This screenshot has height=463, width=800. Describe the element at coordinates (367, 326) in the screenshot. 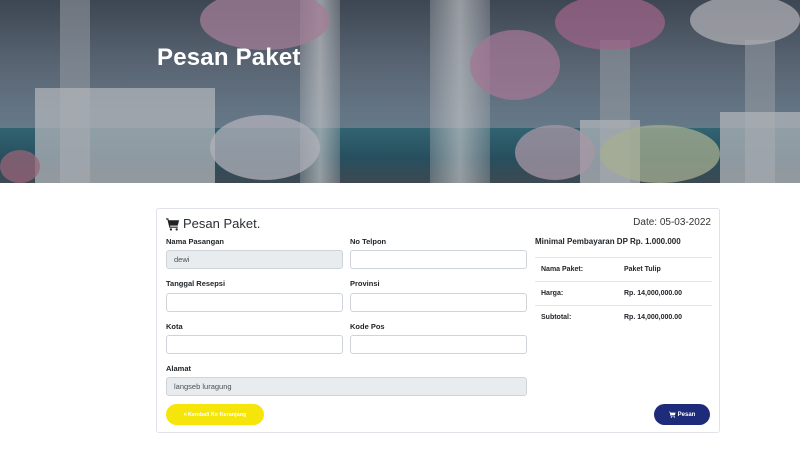

I see `kode-pos-label: Kode Pos` at that location.